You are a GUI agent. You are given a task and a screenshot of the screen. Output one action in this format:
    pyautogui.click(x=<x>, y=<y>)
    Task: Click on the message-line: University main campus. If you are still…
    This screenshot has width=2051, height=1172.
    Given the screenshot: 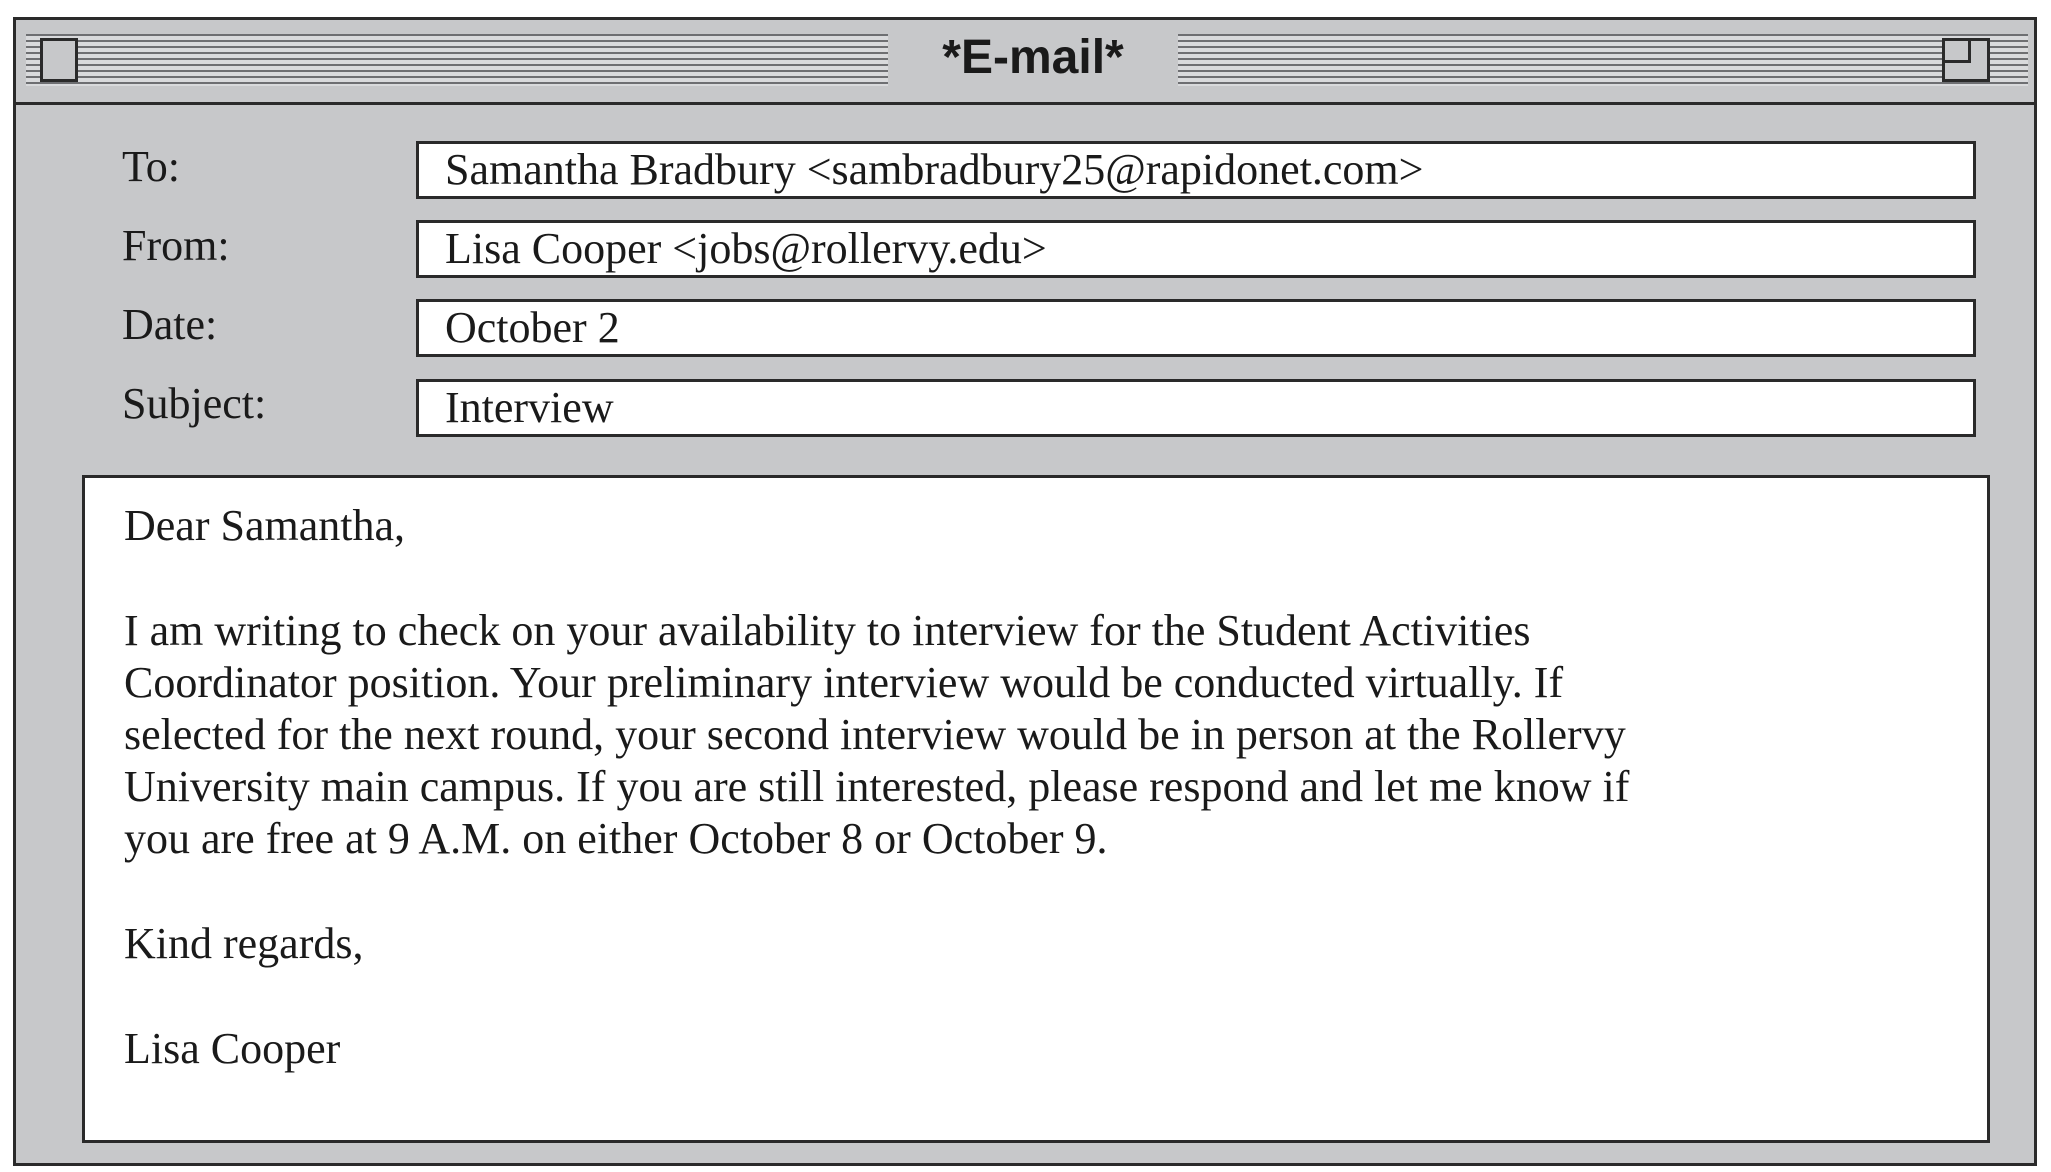 What is the action you would take?
    pyautogui.click(x=877, y=786)
    